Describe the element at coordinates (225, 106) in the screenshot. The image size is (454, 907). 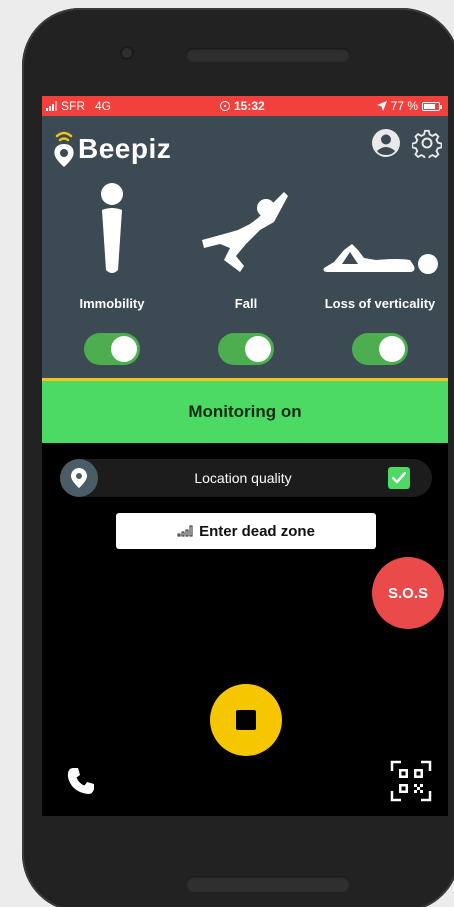
I see `alarm-icon` at that location.